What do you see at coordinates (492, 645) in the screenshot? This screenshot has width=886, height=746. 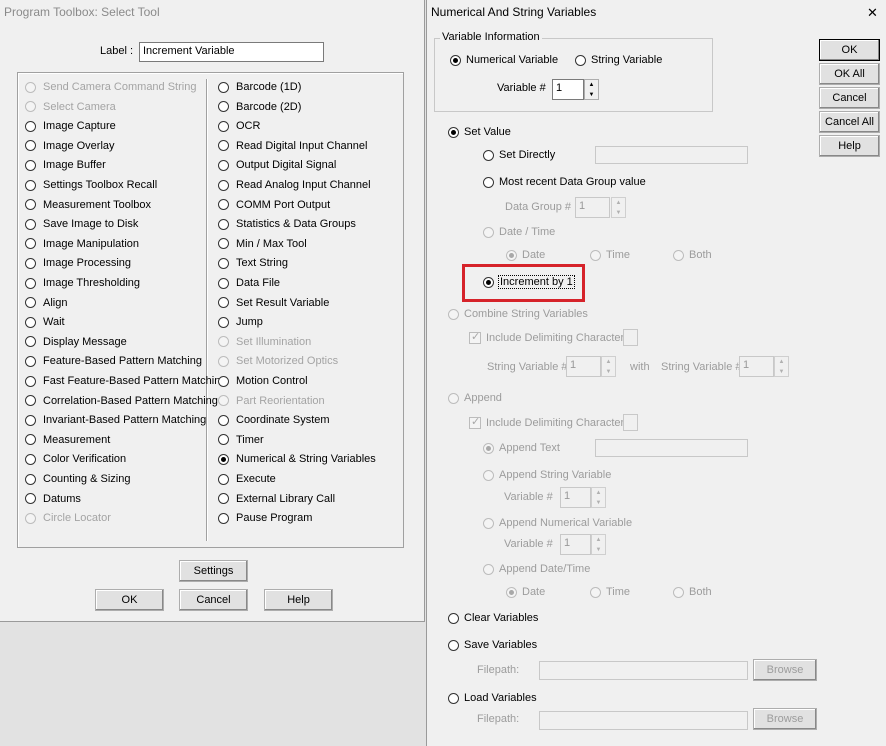 I see `save-variables-radio: Save Variables` at bounding box center [492, 645].